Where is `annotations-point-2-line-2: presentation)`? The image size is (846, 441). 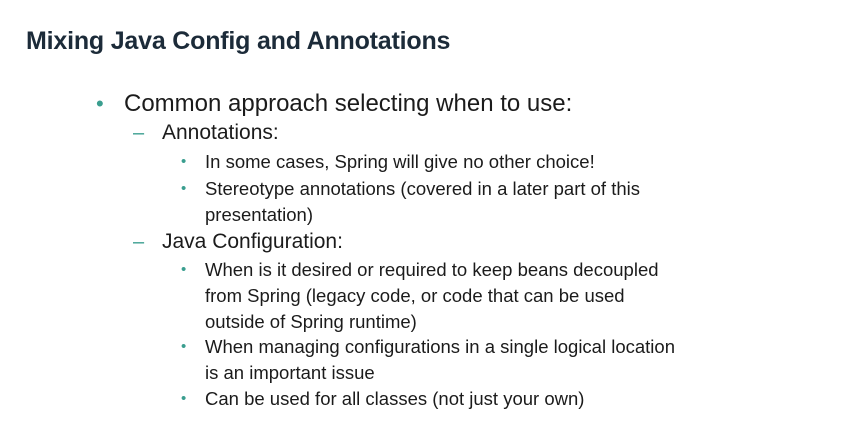 annotations-point-2-line-2: presentation) is located at coordinates (259, 214).